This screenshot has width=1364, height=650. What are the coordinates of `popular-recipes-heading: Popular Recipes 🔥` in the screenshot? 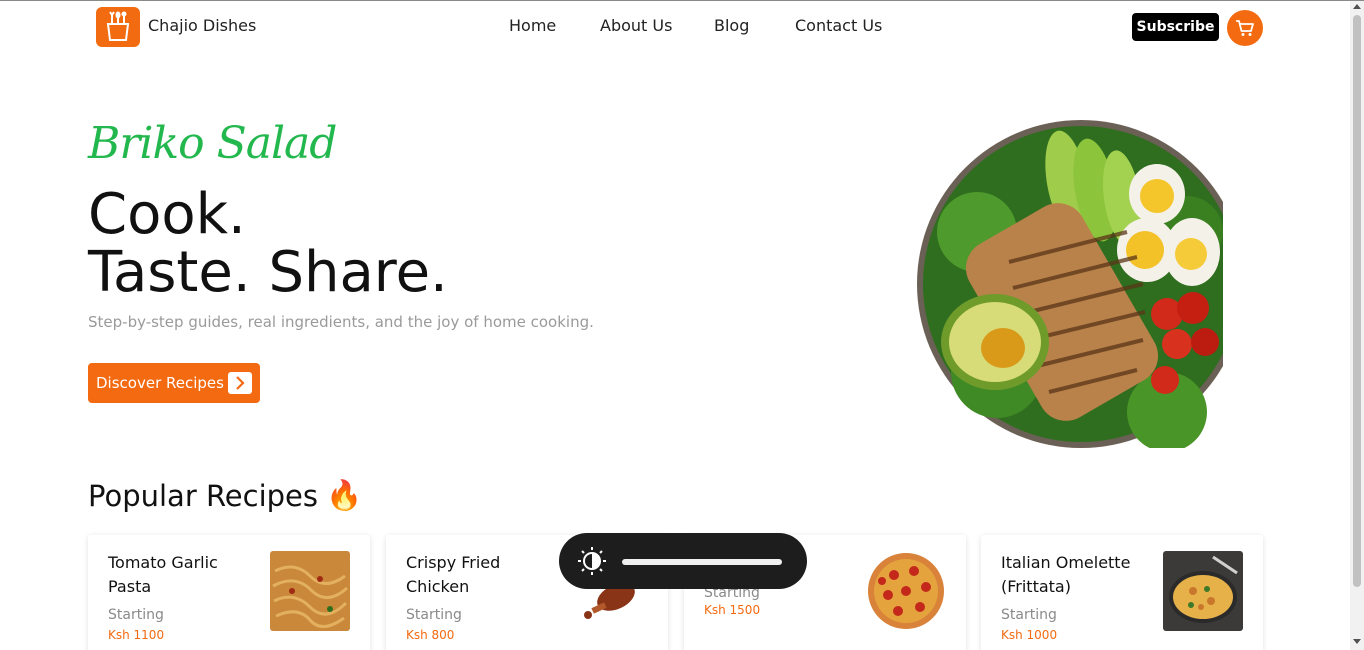 It's located at (225, 495).